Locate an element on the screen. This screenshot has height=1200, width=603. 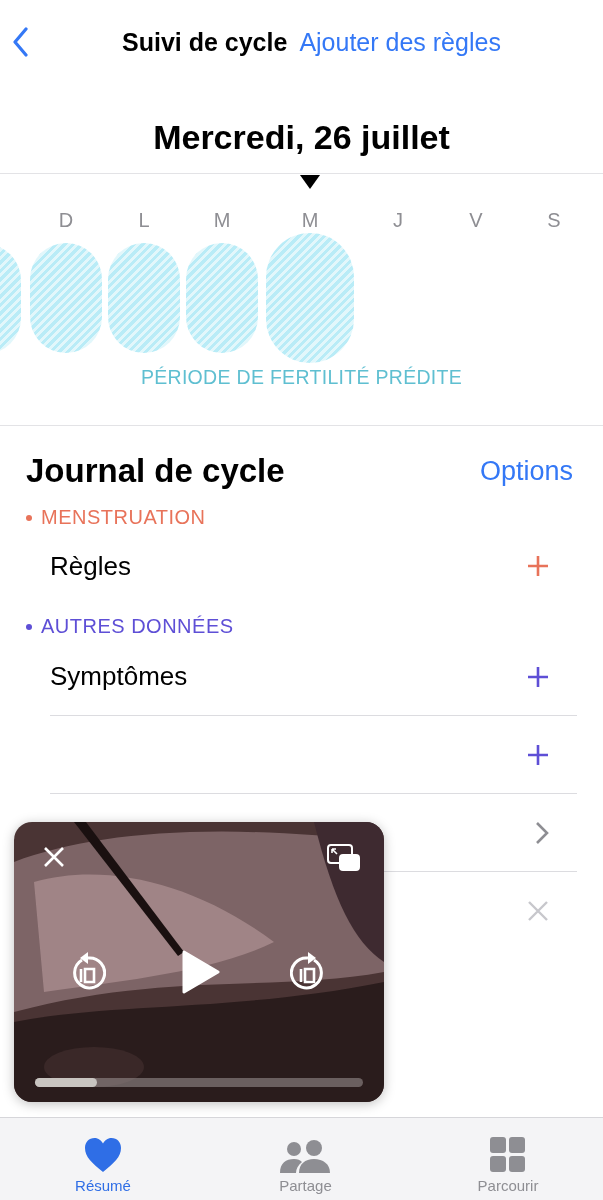
log-item-label: Symptômes is located at coordinates (119, 676).